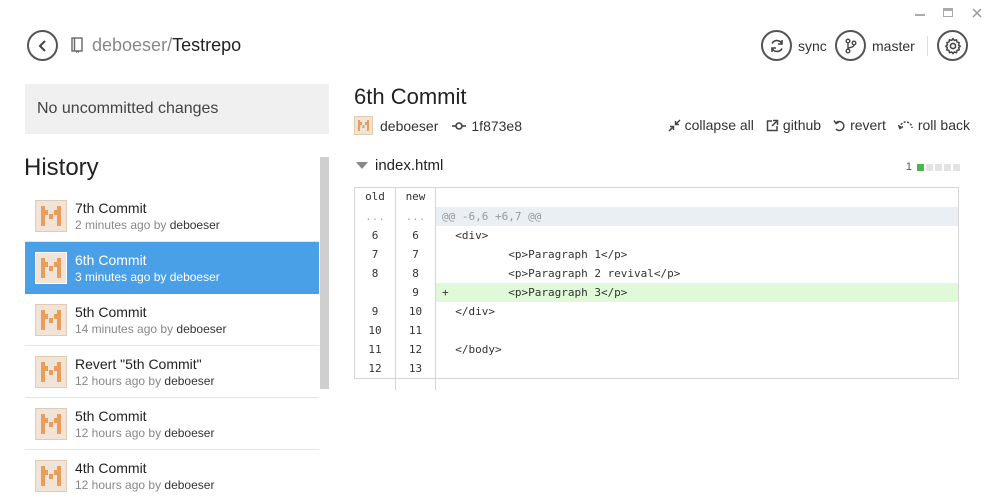 This screenshot has height=500, width=993. I want to click on sync-icon, so click(776, 45).